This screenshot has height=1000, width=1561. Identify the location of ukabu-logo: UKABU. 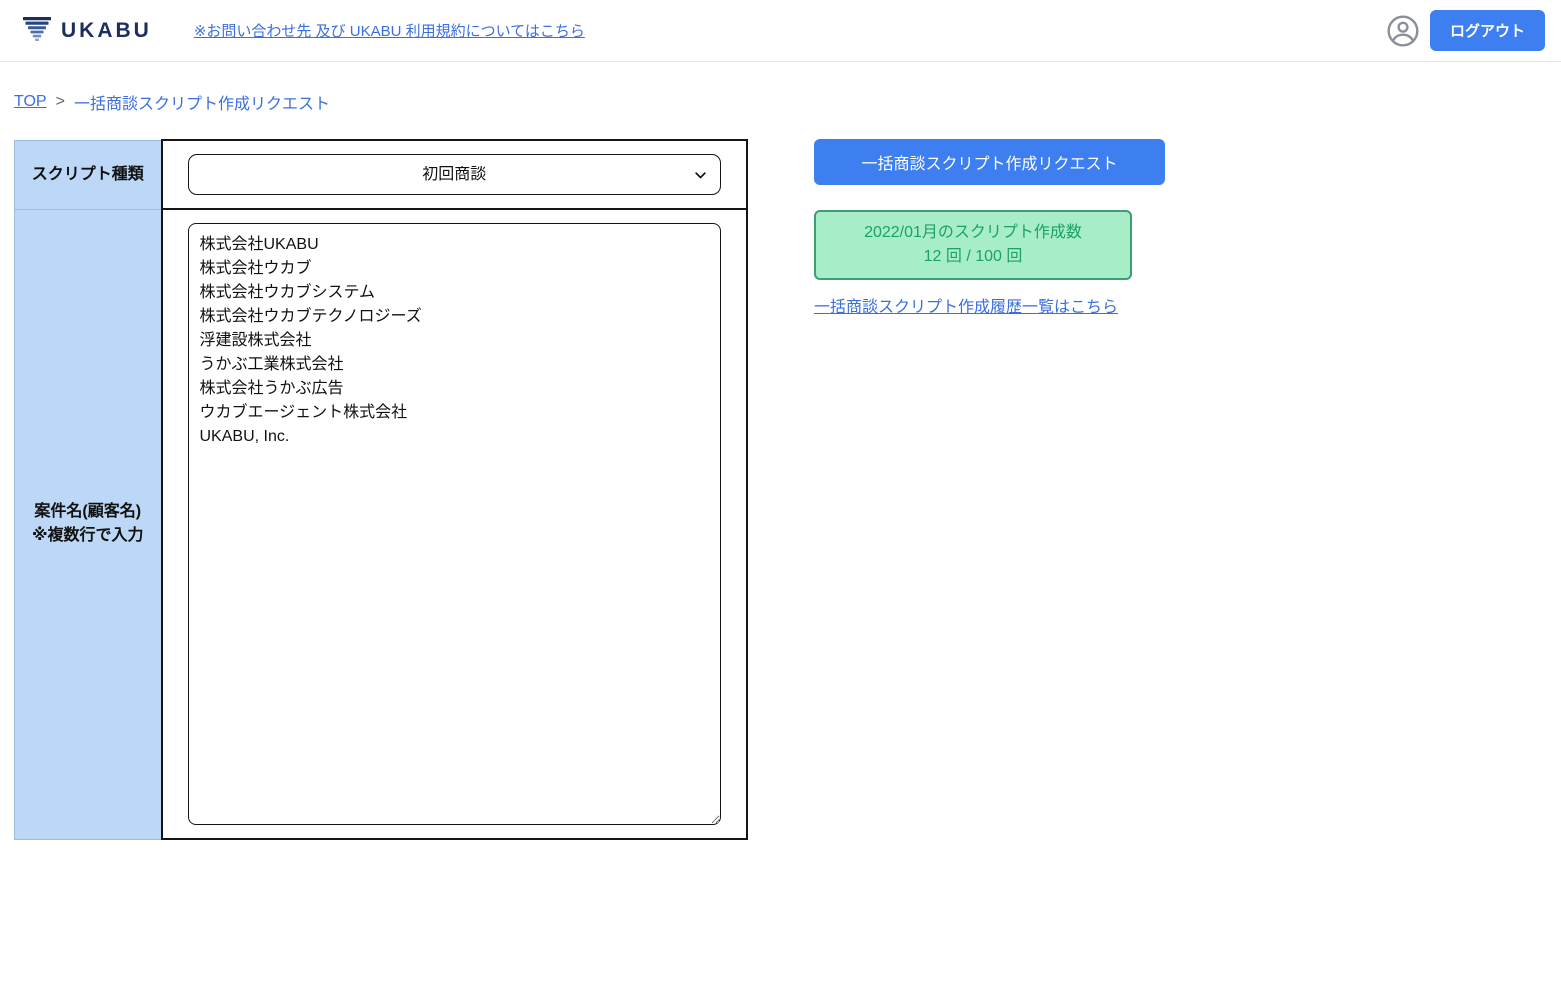
(87, 30).